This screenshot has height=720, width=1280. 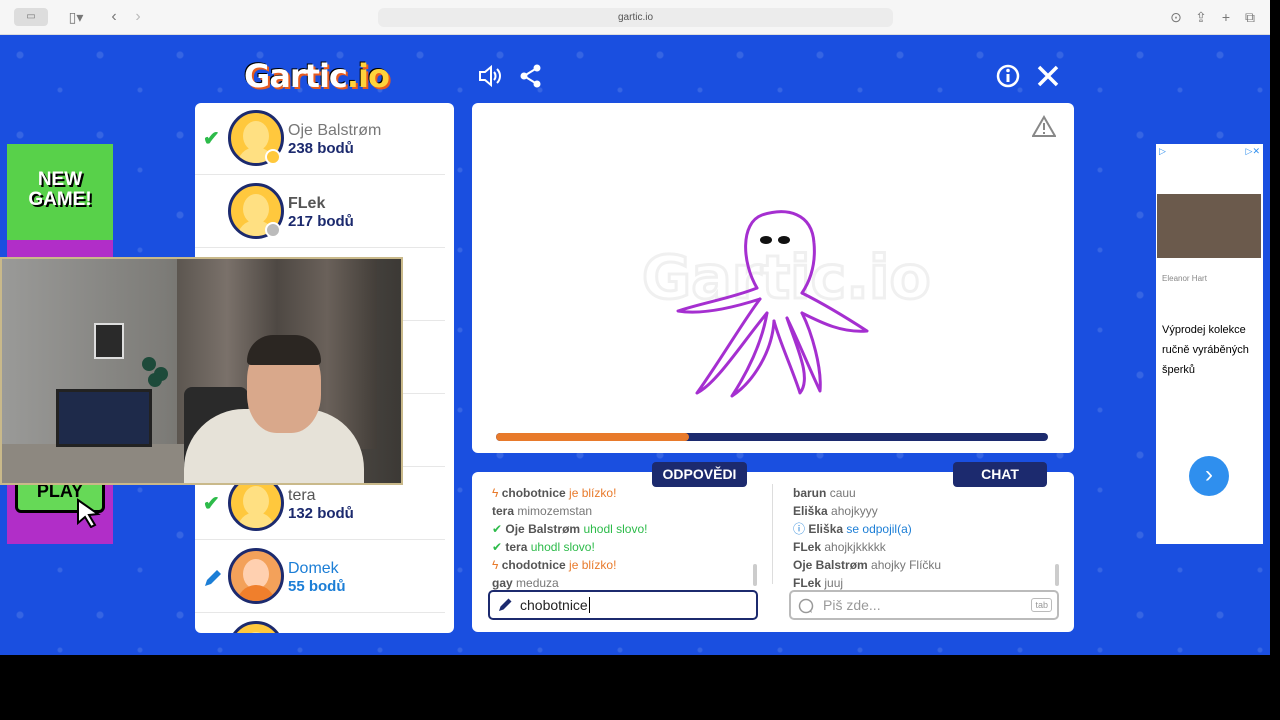 What do you see at coordinates (1008, 76) in the screenshot?
I see `info-icon` at bounding box center [1008, 76].